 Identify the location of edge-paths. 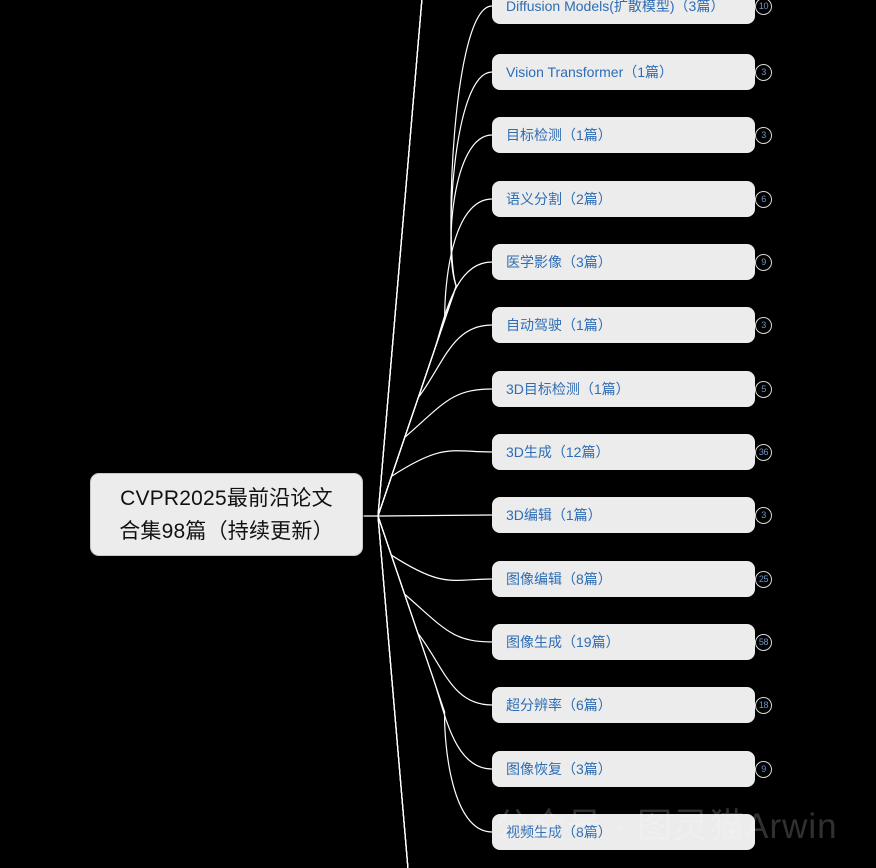
(428, 434).